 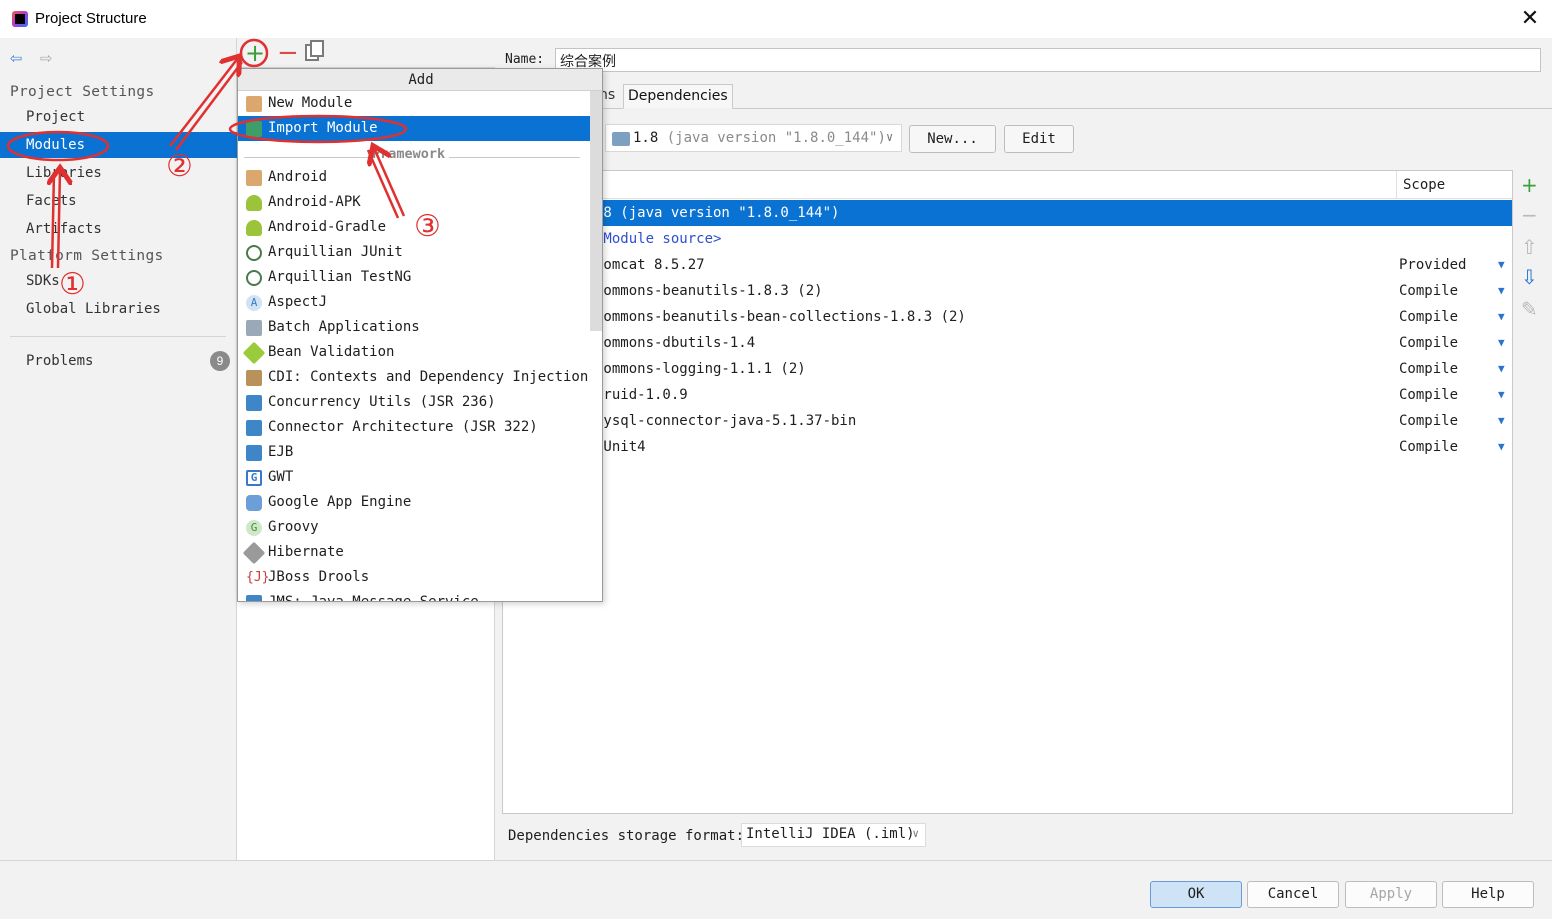 I want to click on table-row: JUnit4 Compile ▼, so click(x=1007, y=447).